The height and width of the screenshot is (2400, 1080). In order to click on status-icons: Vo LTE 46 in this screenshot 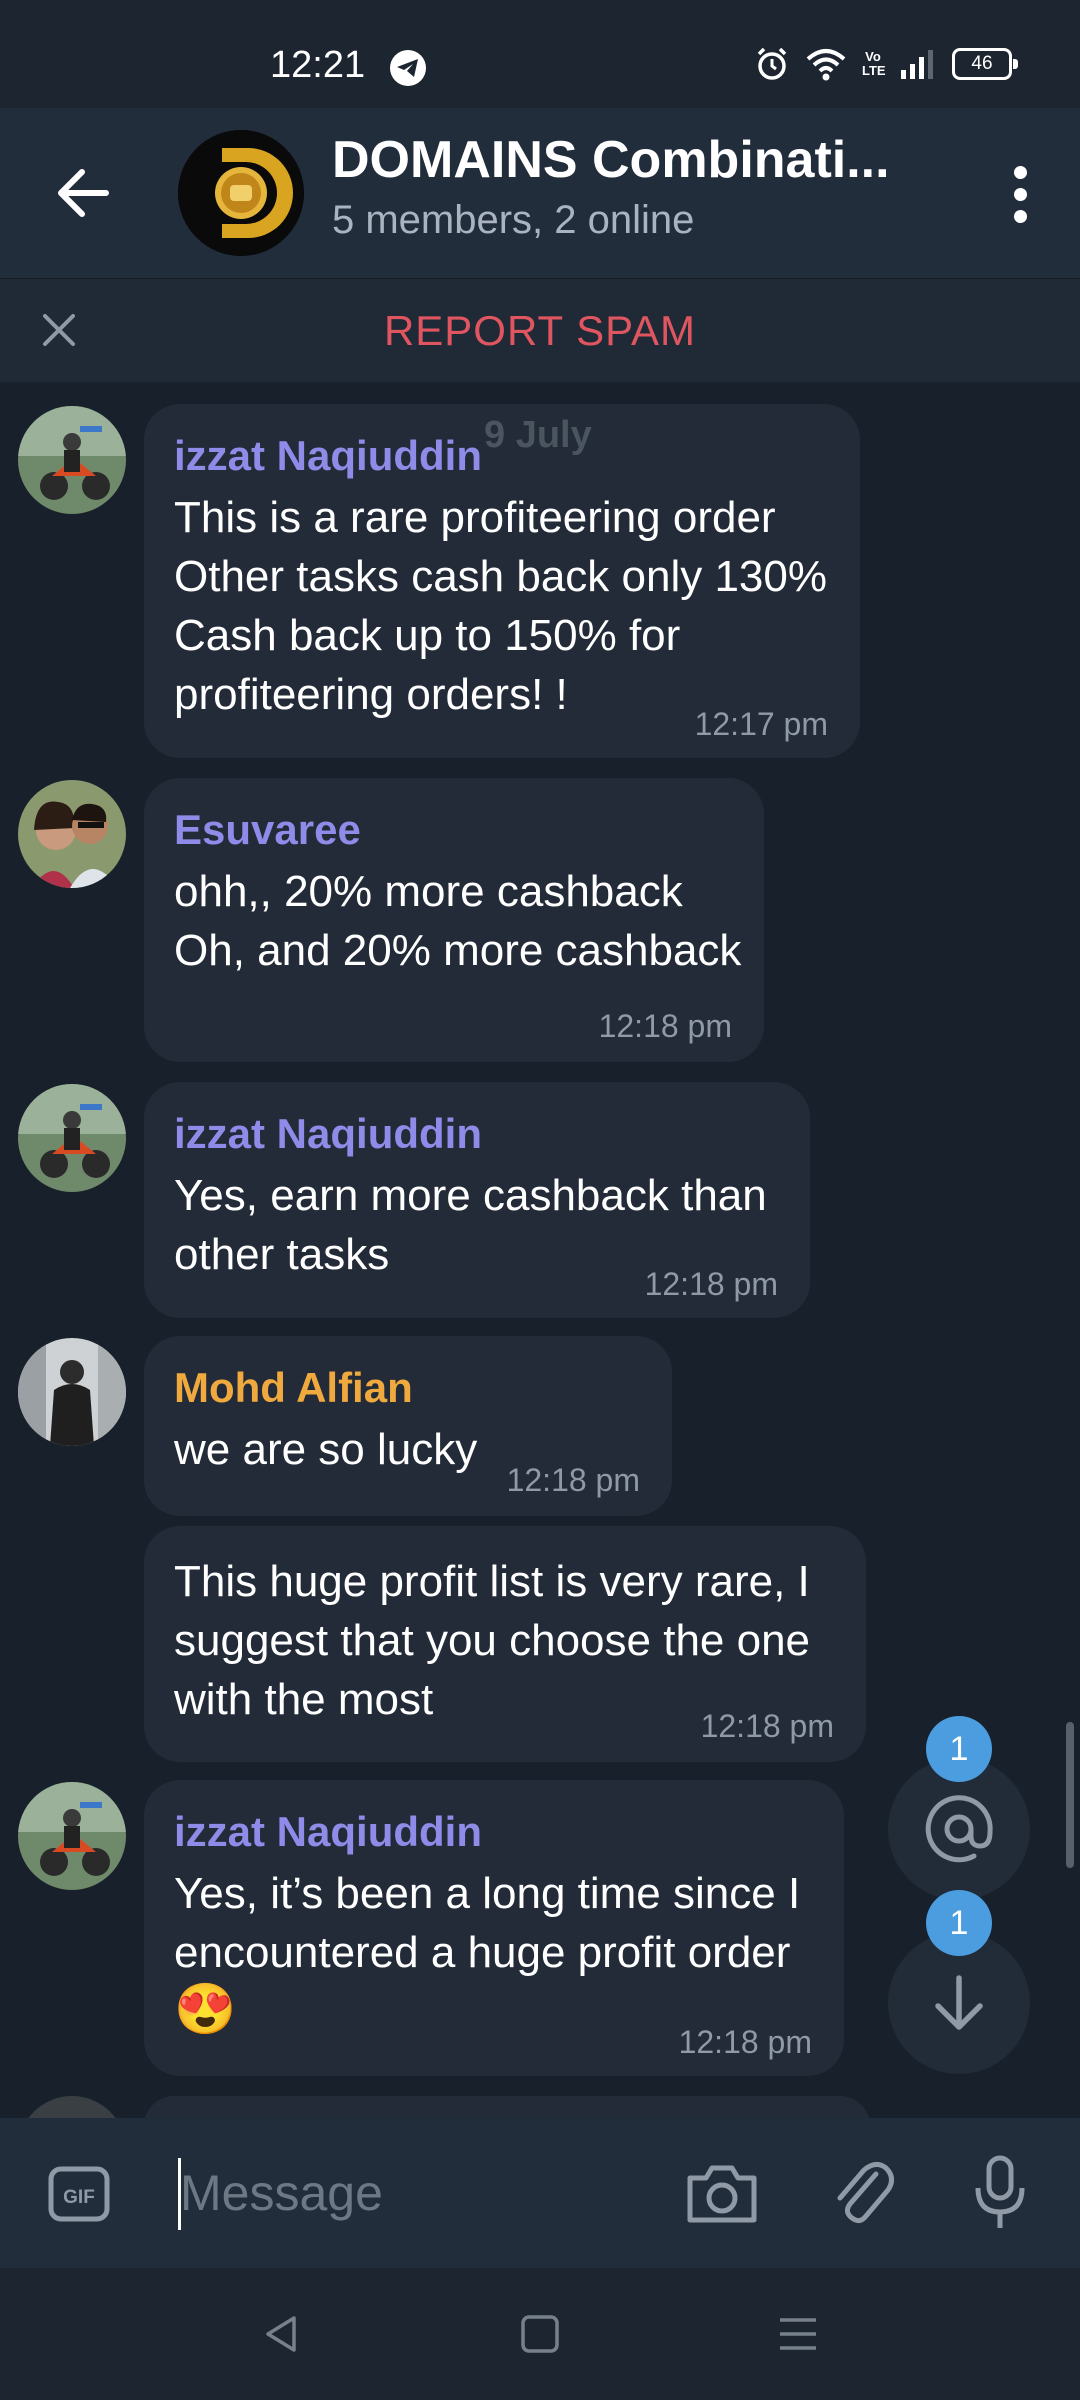, I will do `click(886, 64)`.